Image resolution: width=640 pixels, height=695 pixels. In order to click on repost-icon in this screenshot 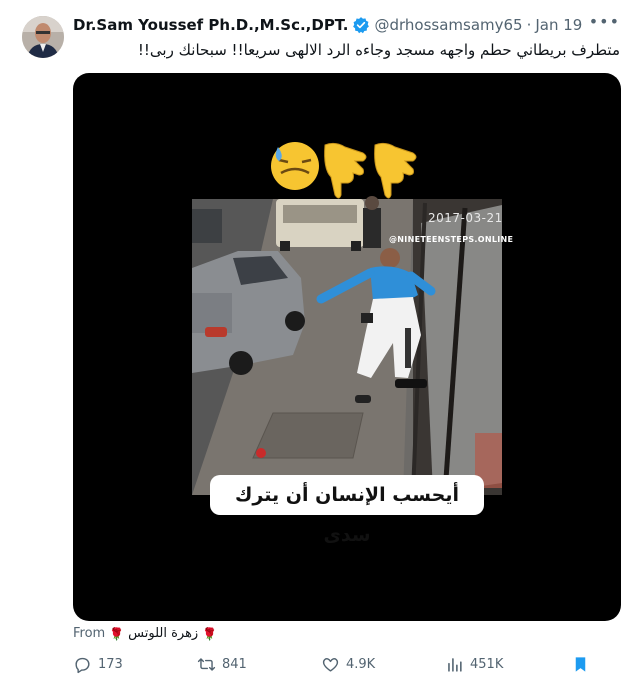, I will do `click(206, 664)`.